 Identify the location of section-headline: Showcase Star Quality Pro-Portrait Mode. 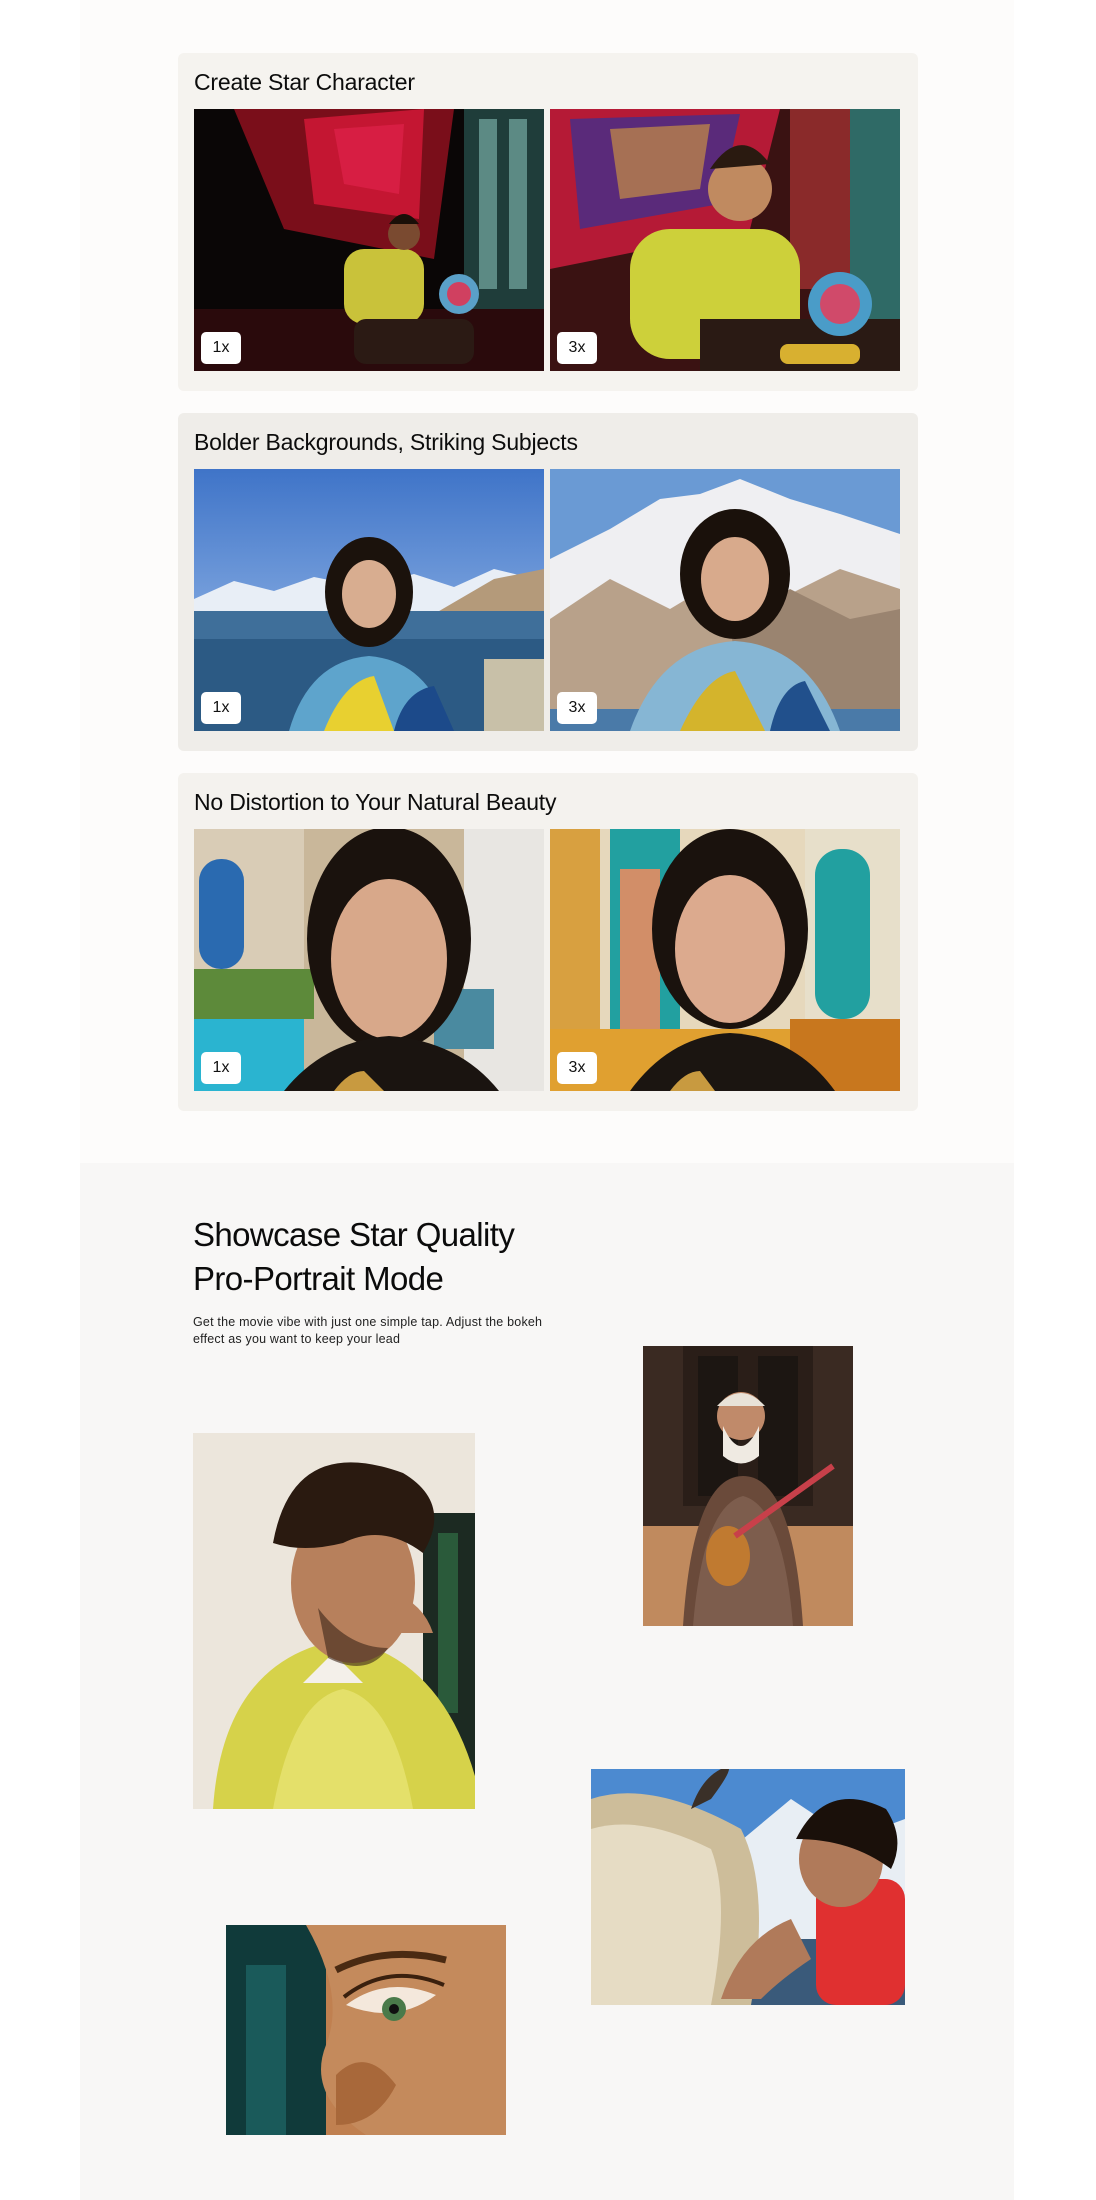
(403, 1257).